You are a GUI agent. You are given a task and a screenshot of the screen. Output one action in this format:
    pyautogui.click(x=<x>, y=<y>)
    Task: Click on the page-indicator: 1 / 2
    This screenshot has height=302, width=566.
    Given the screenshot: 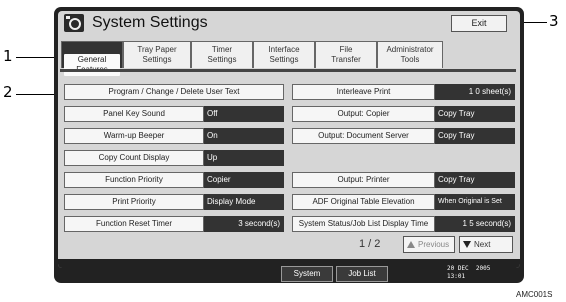 What is the action you would take?
    pyautogui.click(x=370, y=244)
    